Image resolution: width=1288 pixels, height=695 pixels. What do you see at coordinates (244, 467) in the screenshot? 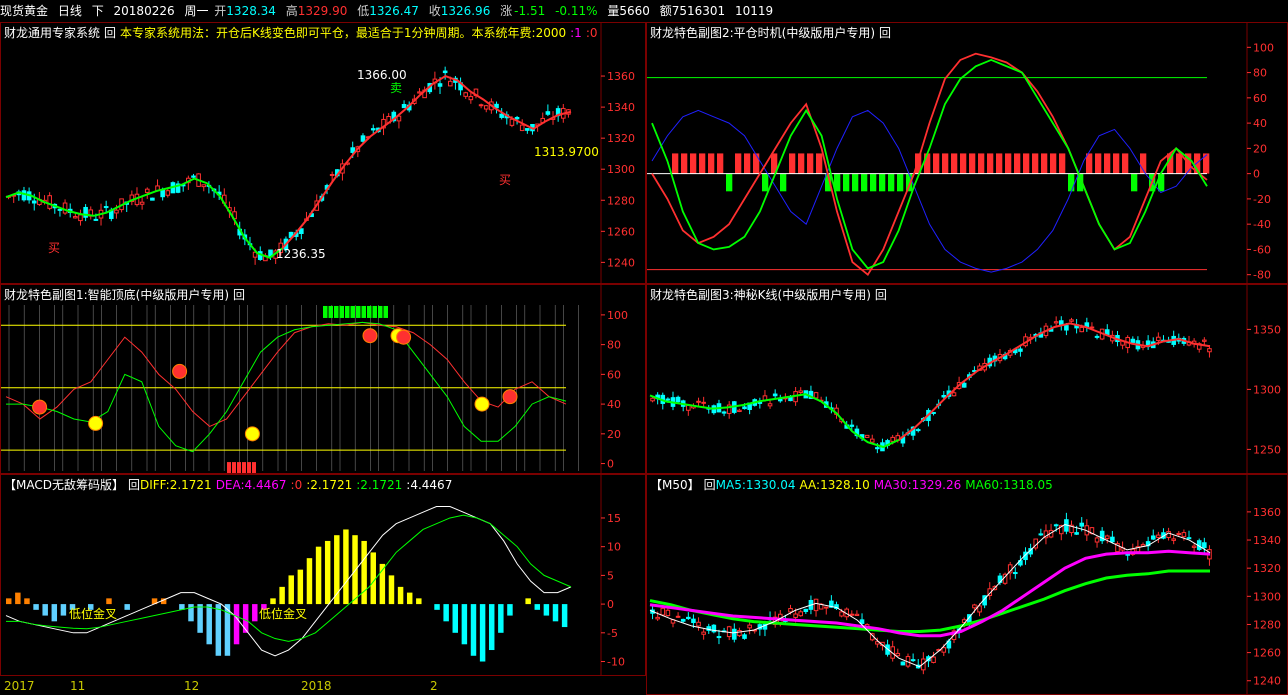
I see `sub1-bottom-bar` at bounding box center [244, 467].